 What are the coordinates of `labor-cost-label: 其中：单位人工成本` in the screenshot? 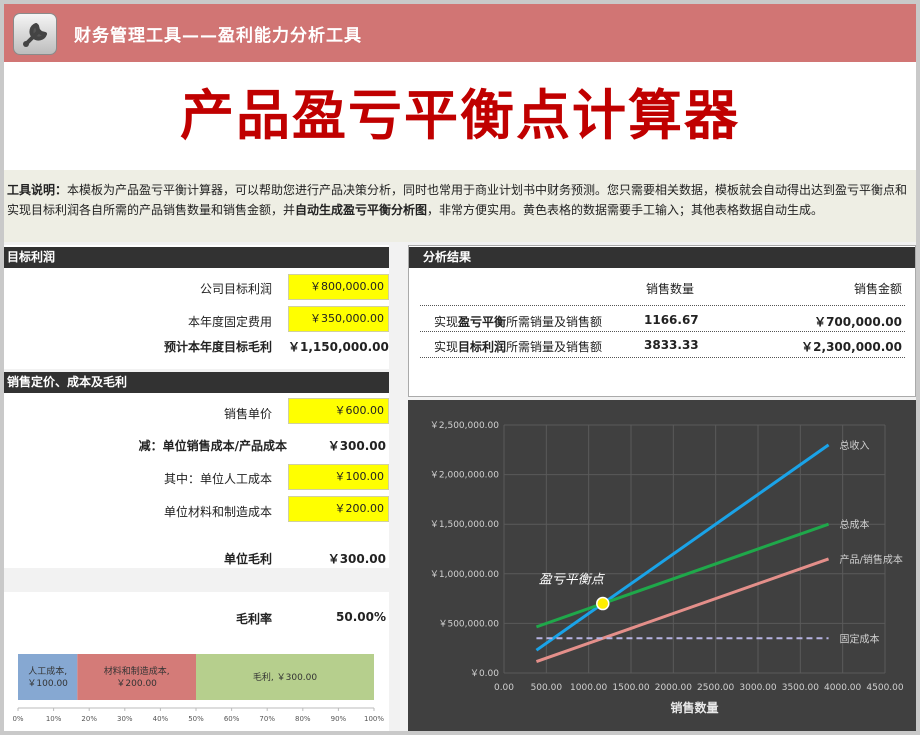 It's located at (217, 479).